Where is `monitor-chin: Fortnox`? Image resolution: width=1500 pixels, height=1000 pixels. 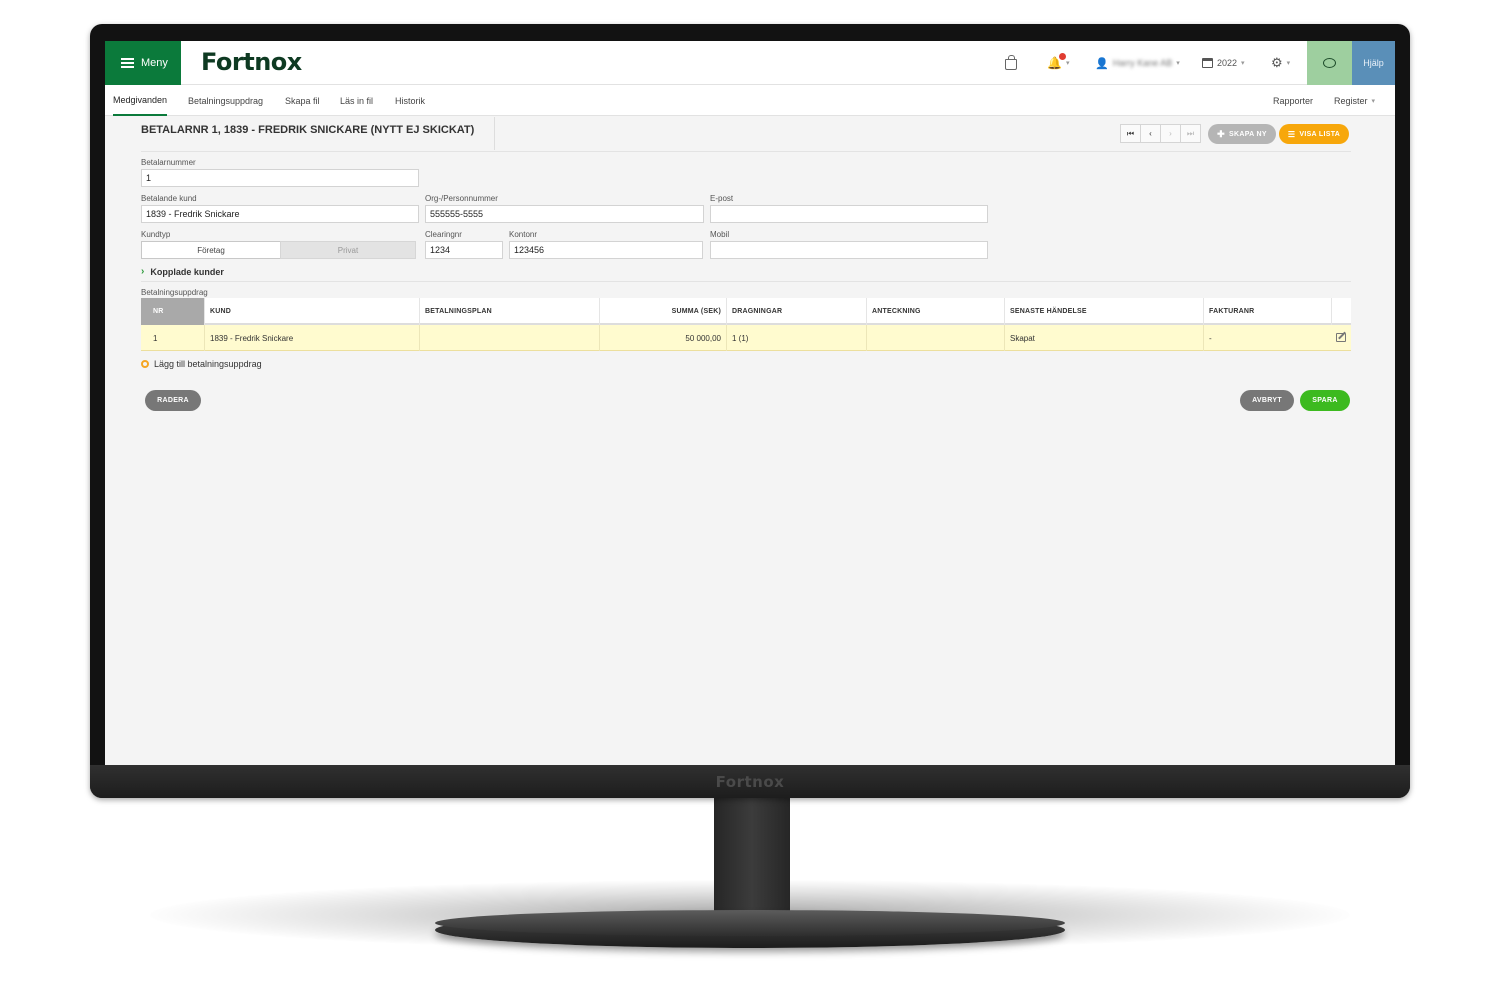 monitor-chin: Fortnox is located at coordinates (750, 781).